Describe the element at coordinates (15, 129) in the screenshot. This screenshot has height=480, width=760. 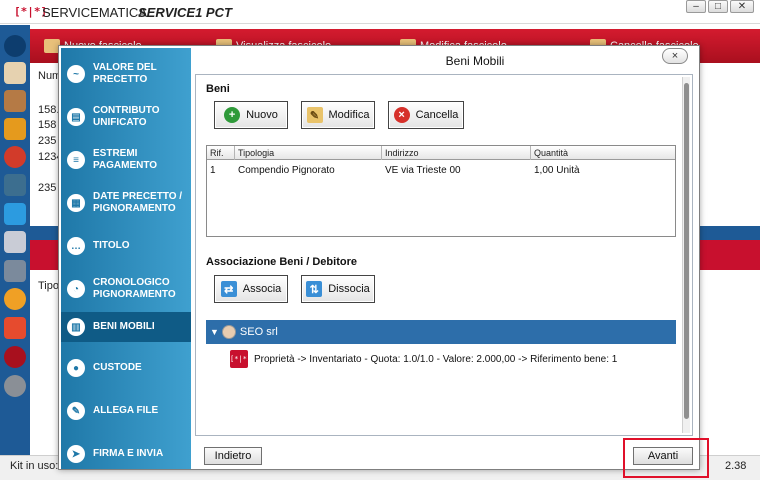
I see `briefcase-icon` at that location.